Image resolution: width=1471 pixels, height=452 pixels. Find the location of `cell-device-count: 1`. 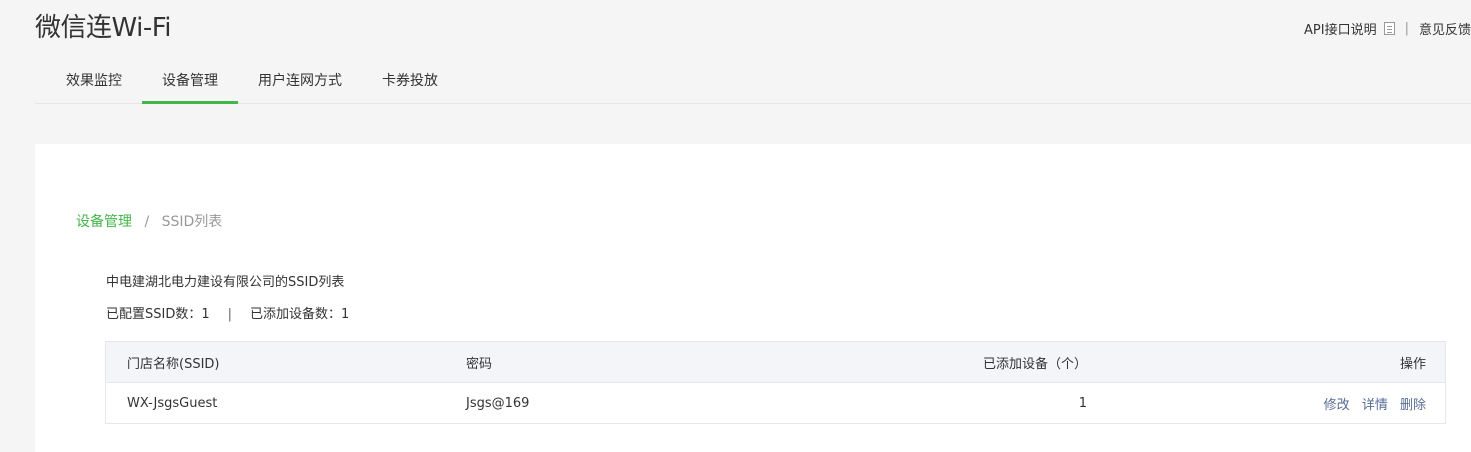

cell-device-count: 1 is located at coordinates (1082, 403).